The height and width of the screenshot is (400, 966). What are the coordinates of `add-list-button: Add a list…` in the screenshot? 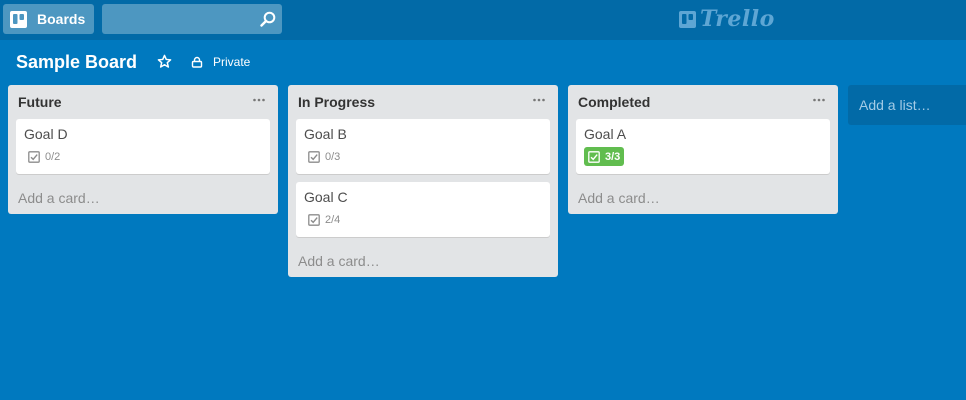 It's located at (907, 105).